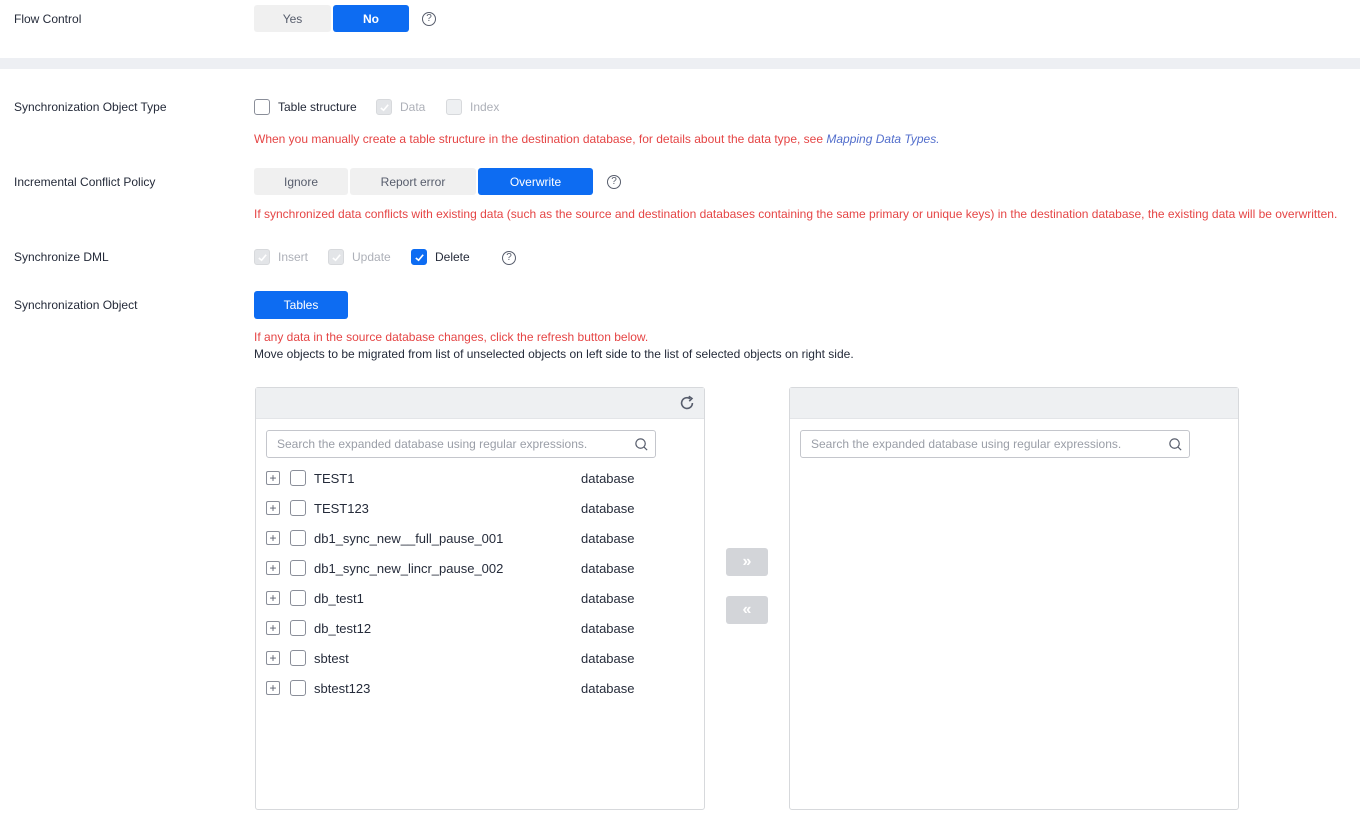  I want to click on checkbox-label: Data, so click(413, 107).